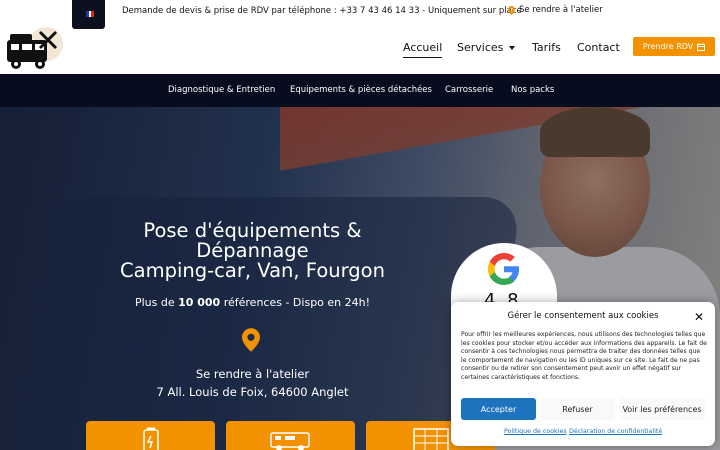 The width and height of the screenshot is (720, 450). Describe the element at coordinates (221, 90) in the screenshot. I see `subnav-diagnostique: Diagnostique & Entretien` at that location.